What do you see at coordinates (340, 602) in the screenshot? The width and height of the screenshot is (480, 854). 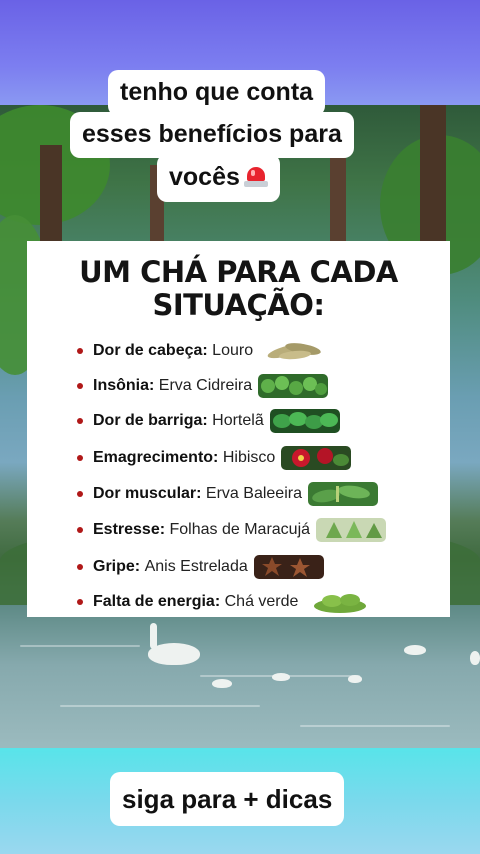 I see `green-tea-icon` at bounding box center [340, 602].